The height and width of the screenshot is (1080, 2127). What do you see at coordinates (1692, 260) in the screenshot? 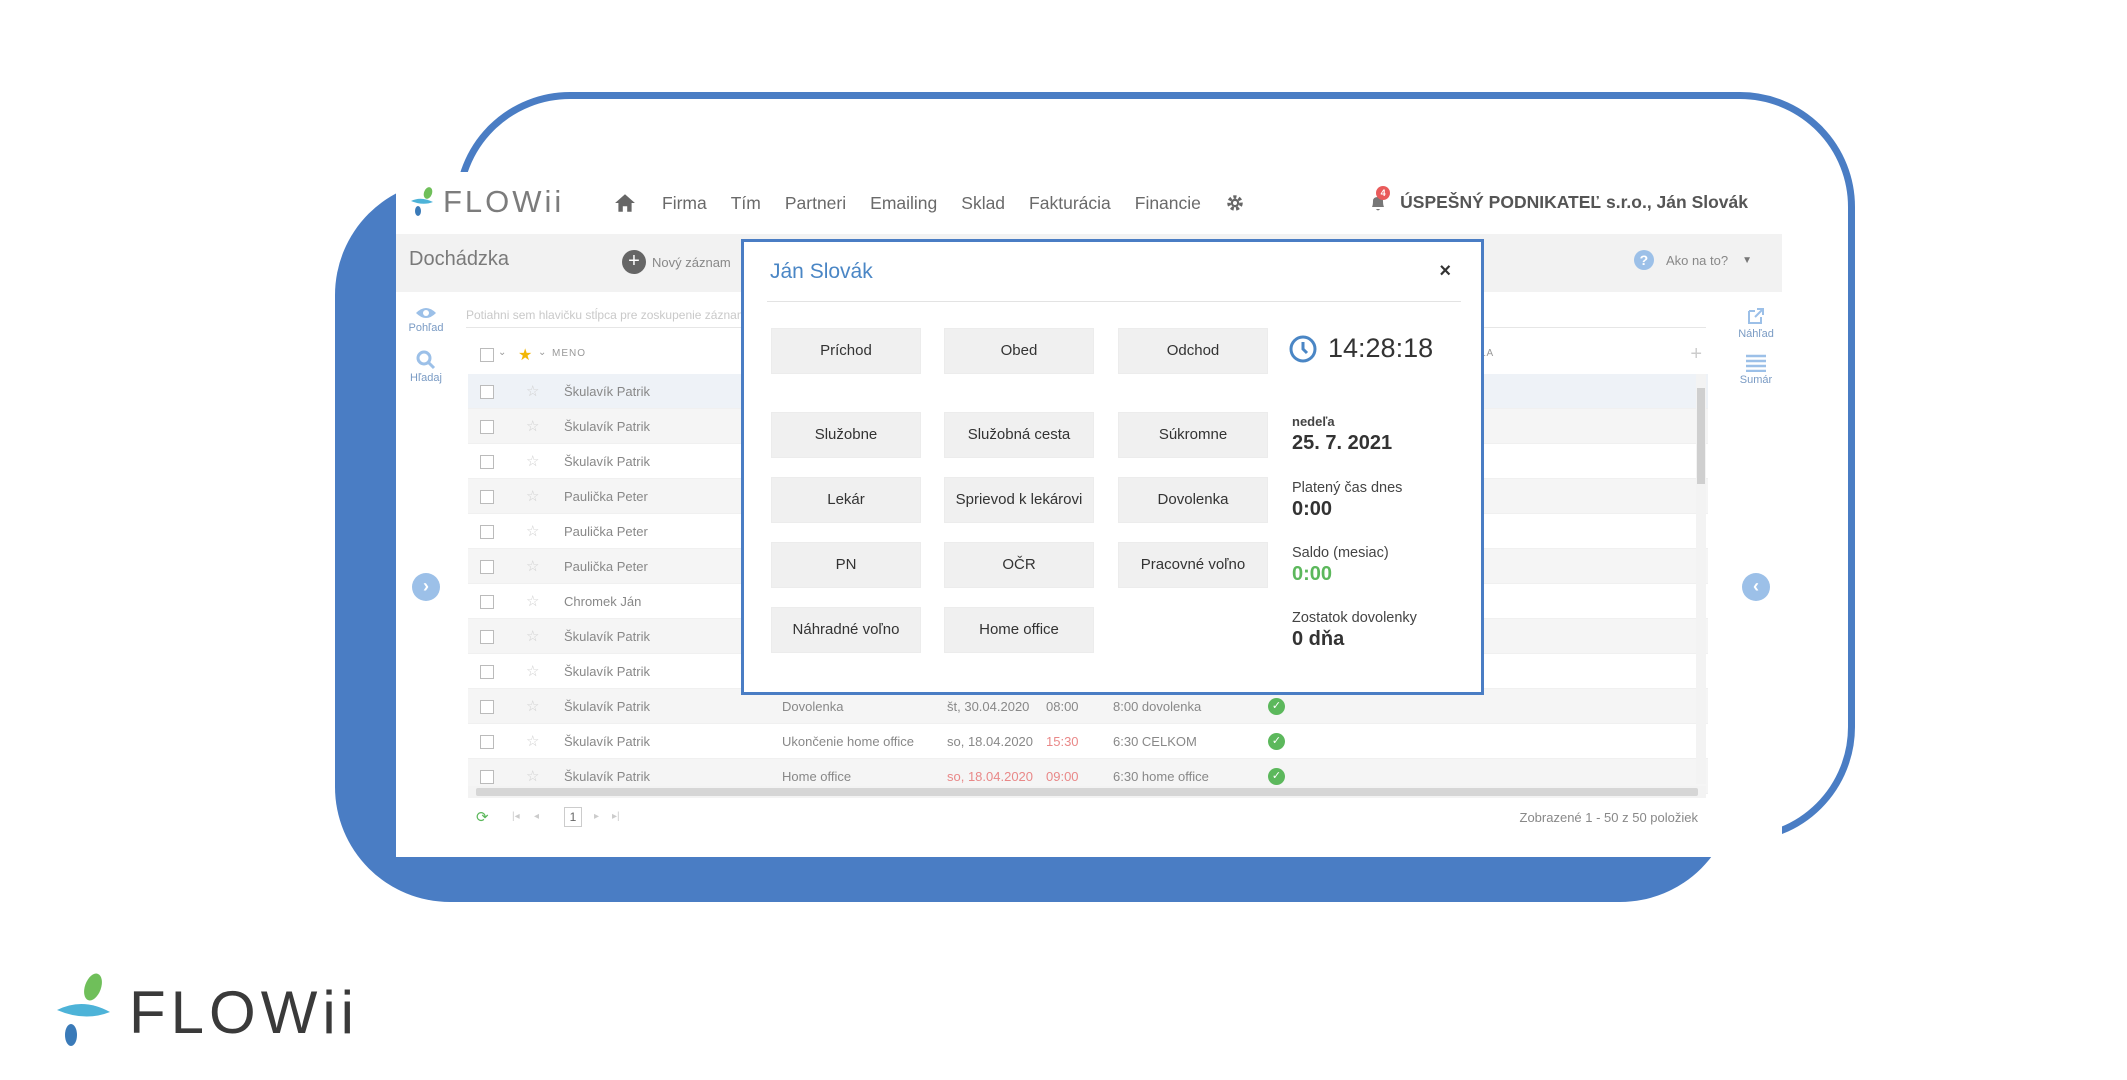
I see `help-dropdown: ? Ako na to? ▼` at bounding box center [1692, 260].